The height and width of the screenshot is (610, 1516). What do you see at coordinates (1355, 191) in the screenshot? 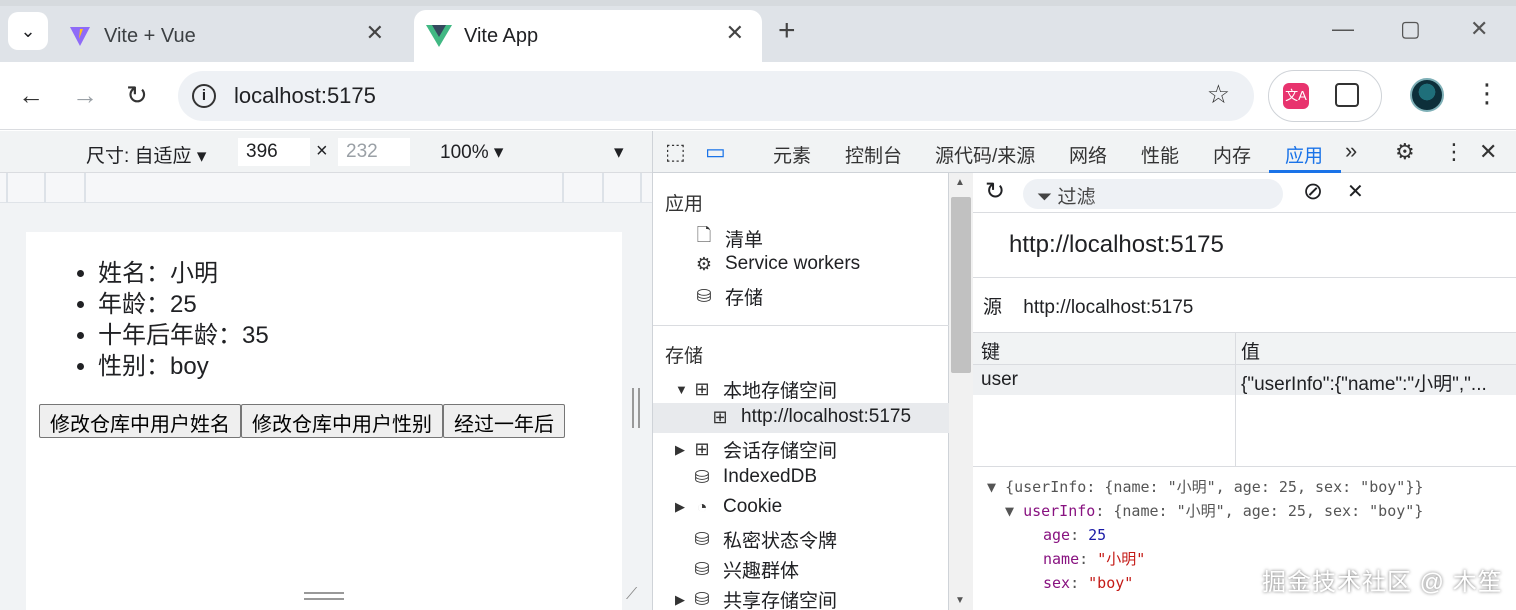
I see `delete-selected-icon: ✕` at bounding box center [1355, 191].